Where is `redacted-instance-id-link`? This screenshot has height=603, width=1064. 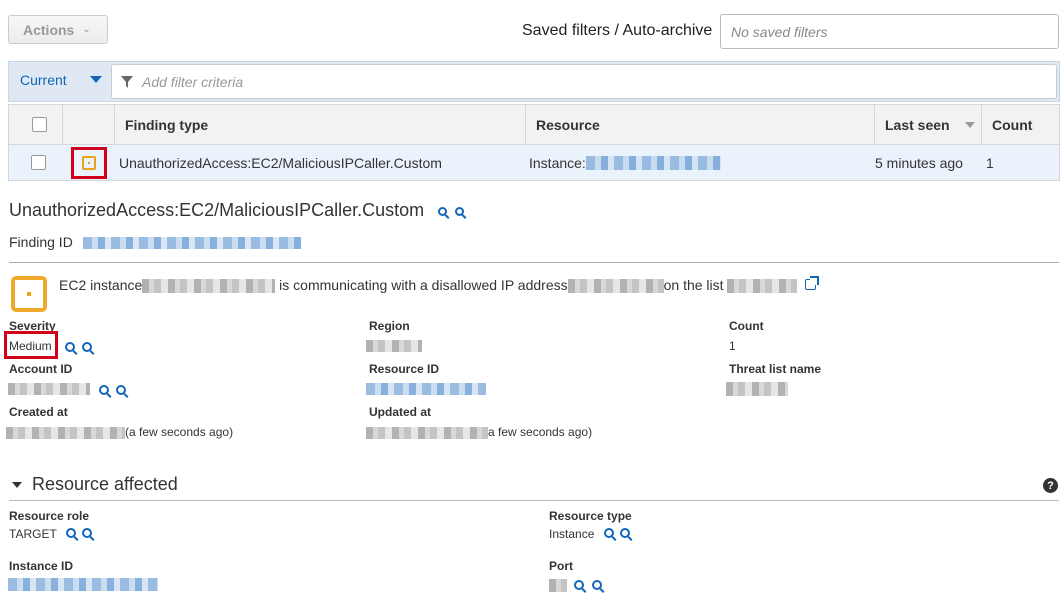 redacted-instance-id-link is located at coordinates (83, 584).